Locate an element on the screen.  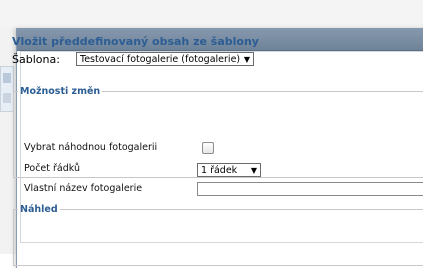
row-count-select: 1 řádek ▼ is located at coordinates (229, 170).